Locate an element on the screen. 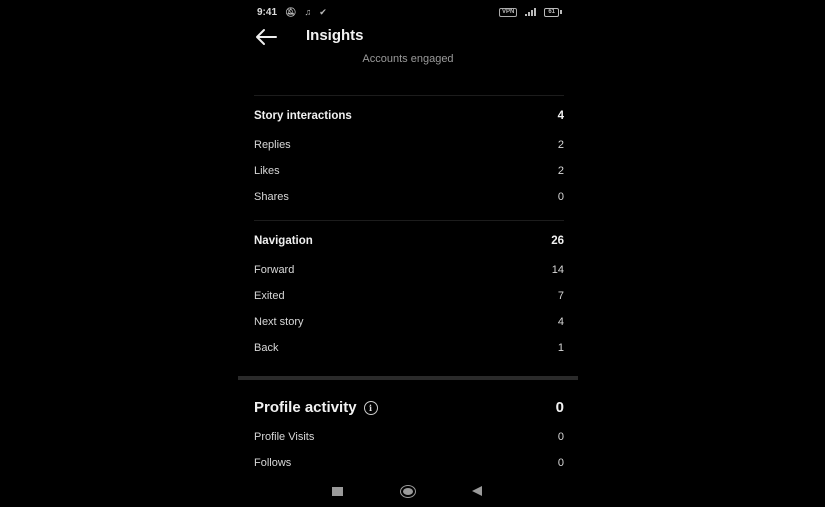 This screenshot has width=825, height=507. list-item: Exited 7 is located at coordinates (409, 296).